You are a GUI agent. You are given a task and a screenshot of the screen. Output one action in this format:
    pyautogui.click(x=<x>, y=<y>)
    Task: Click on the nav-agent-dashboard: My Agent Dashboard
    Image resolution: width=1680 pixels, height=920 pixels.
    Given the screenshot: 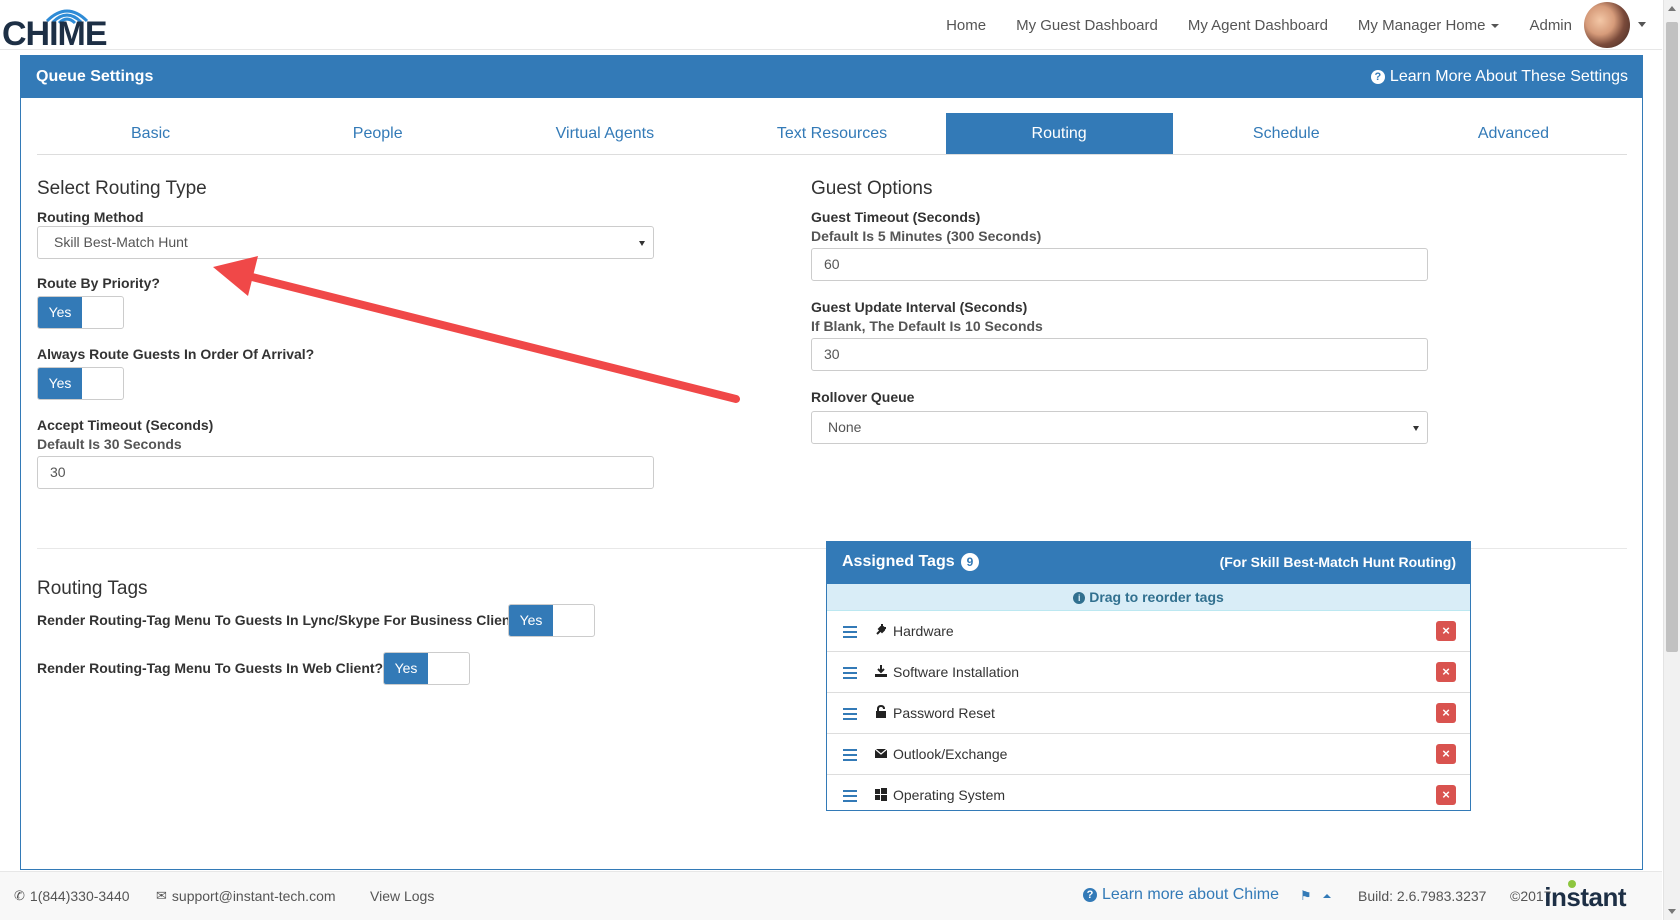 What is the action you would take?
    pyautogui.click(x=1258, y=25)
    